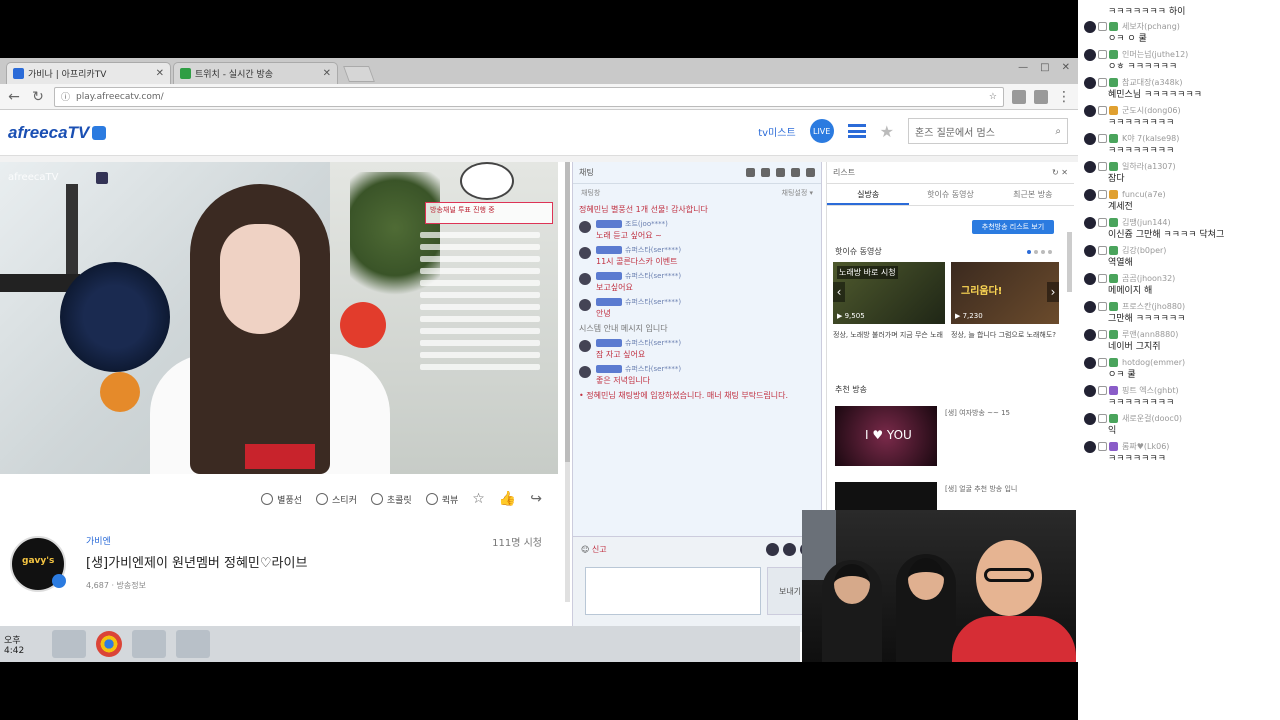 The width and height of the screenshot is (1280, 720). Describe the element at coordinates (507, 499) in the screenshot. I see `like-thumb-icon: 👍` at that location.